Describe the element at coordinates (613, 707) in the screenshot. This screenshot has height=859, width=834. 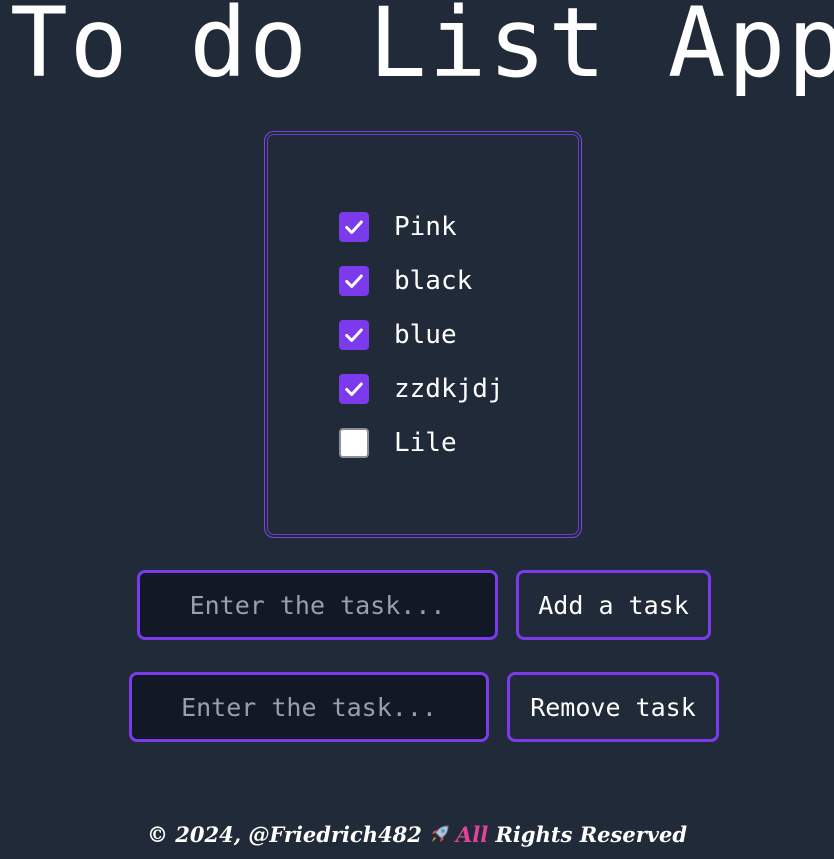
I see `remove-task-button: Remove task` at that location.